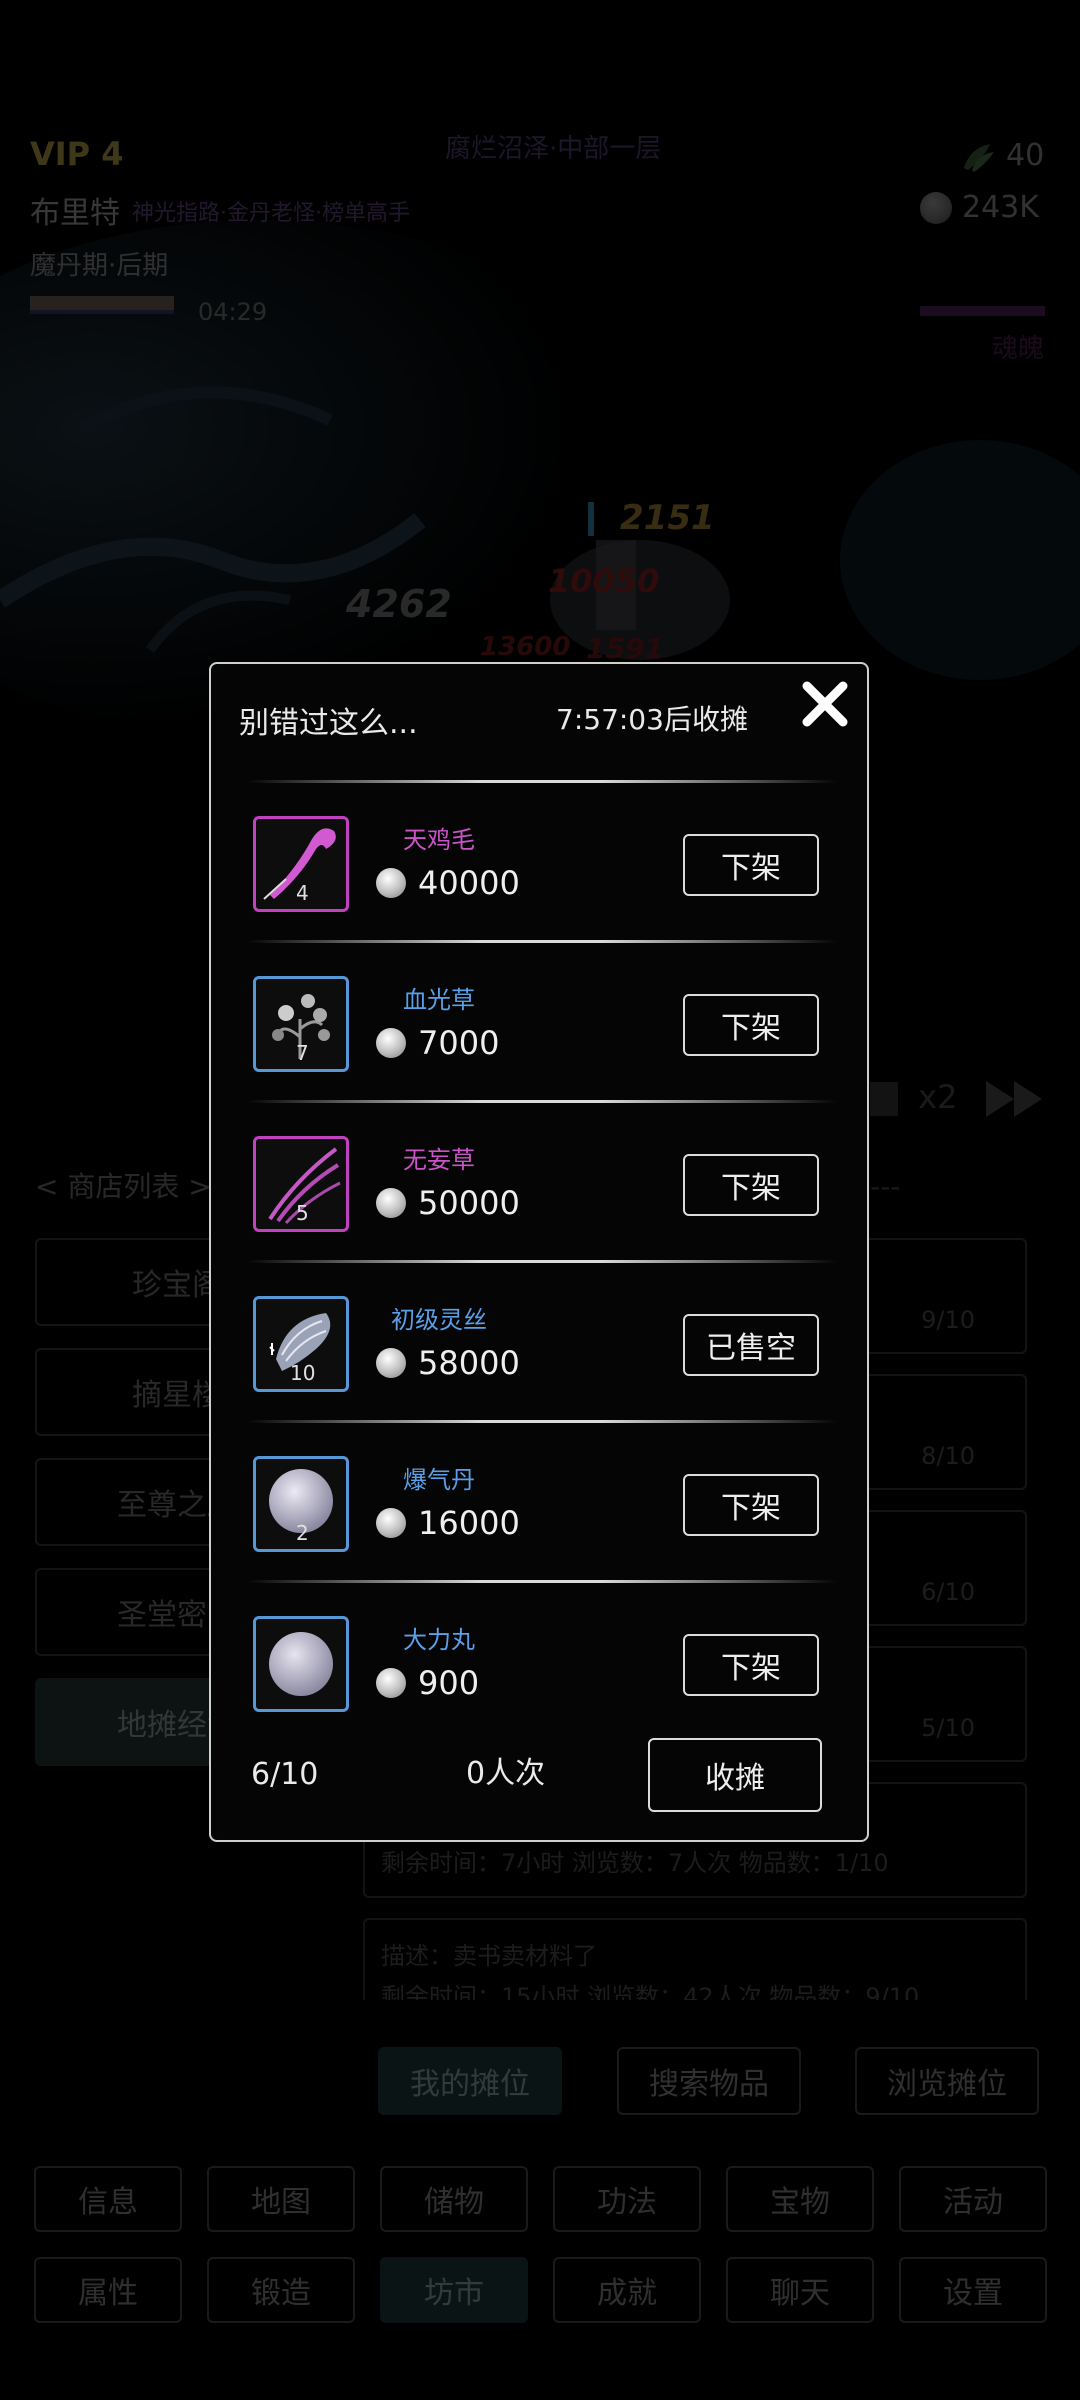 Image resolution: width=1080 pixels, height=2400 pixels. Describe the element at coordinates (301, 1344) in the screenshot. I see `item-slot: 10` at that location.